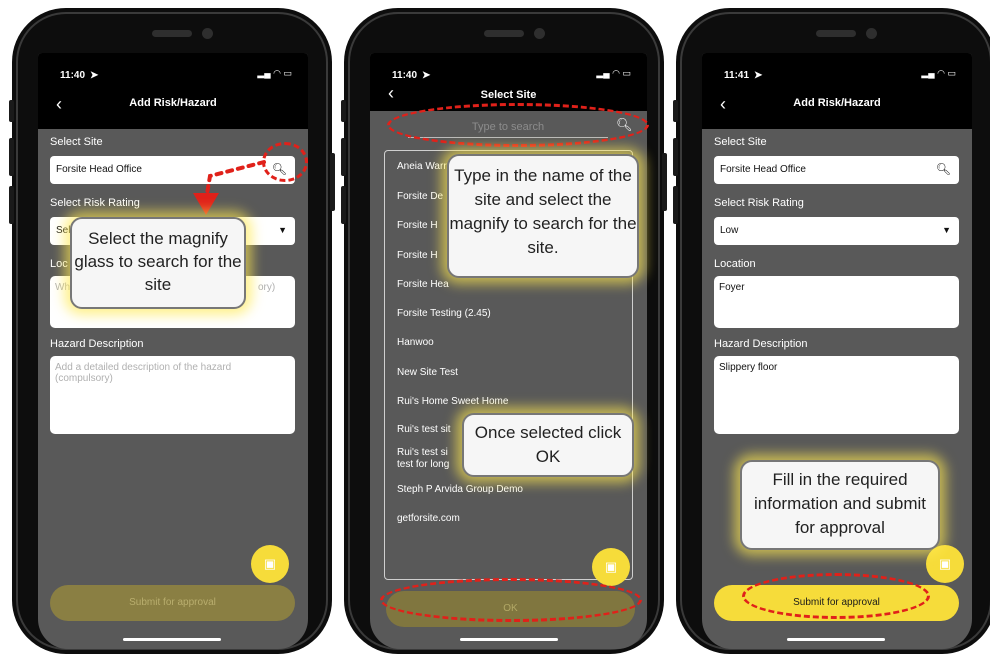 This screenshot has width=990, height=654. I want to click on list-item: Forsite Hea, so click(423, 284).